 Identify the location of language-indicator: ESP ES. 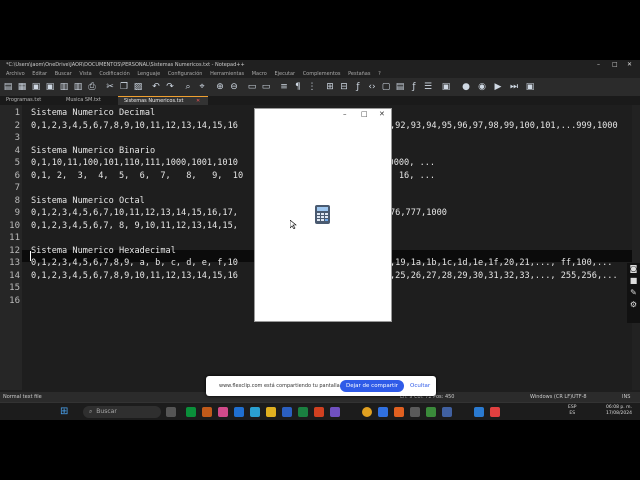
(572, 411).